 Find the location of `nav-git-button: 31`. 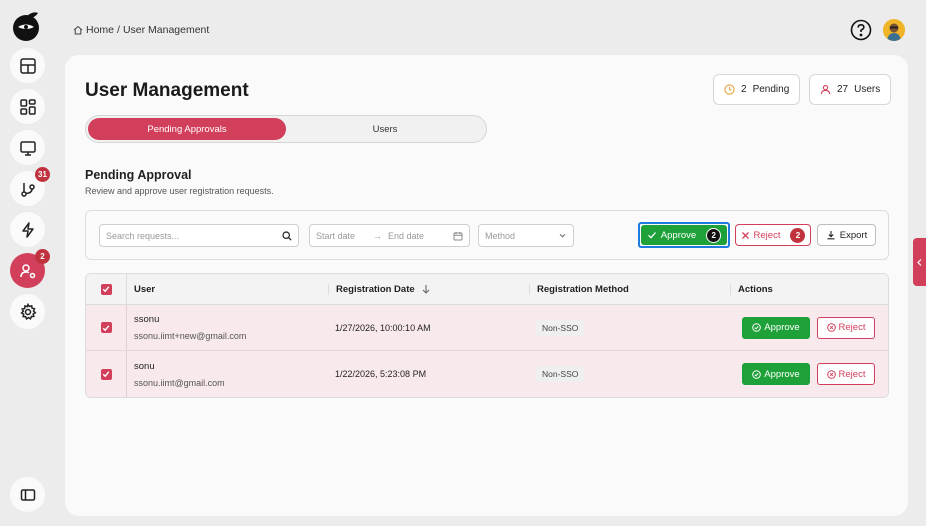

nav-git-button: 31 is located at coordinates (30, 186).